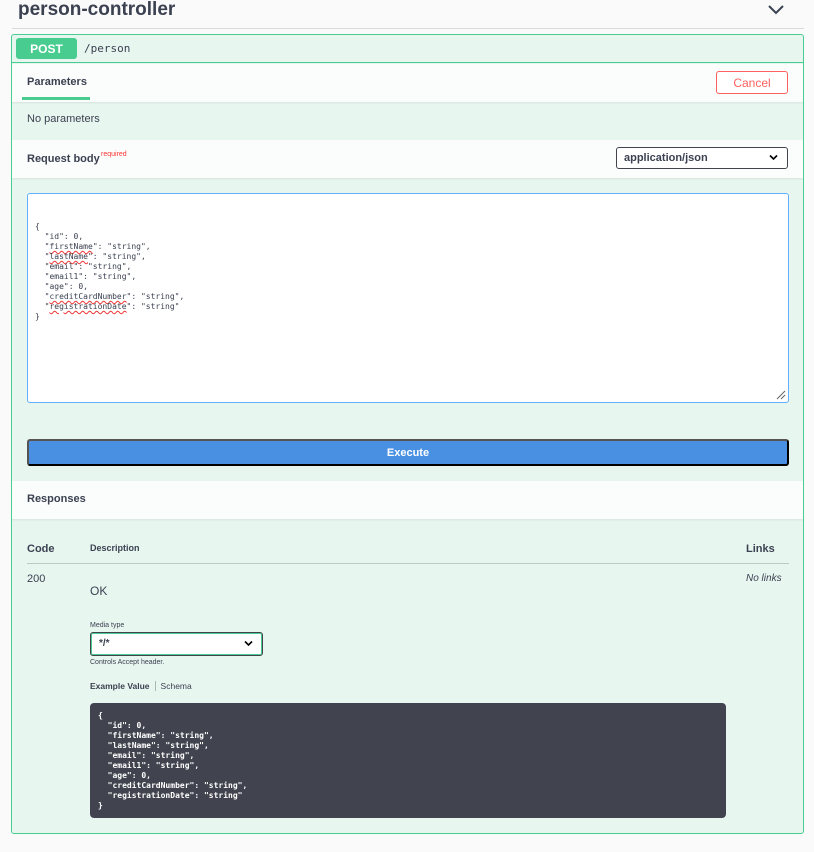 The width and height of the screenshot is (814, 852). Describe the element at coordinates (56, 499) in the screenshot. I see `responses-label: Responses` at that location.